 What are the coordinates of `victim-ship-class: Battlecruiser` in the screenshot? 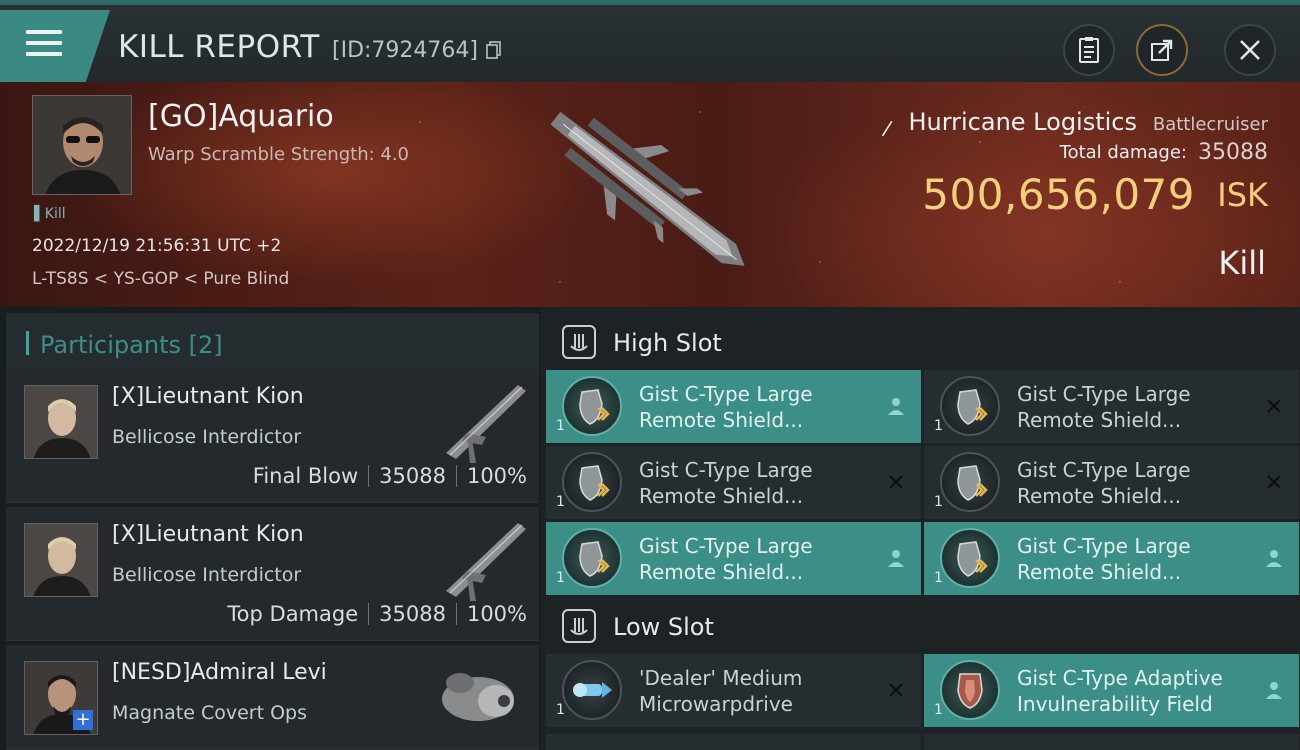 It's located at (1210, 124).